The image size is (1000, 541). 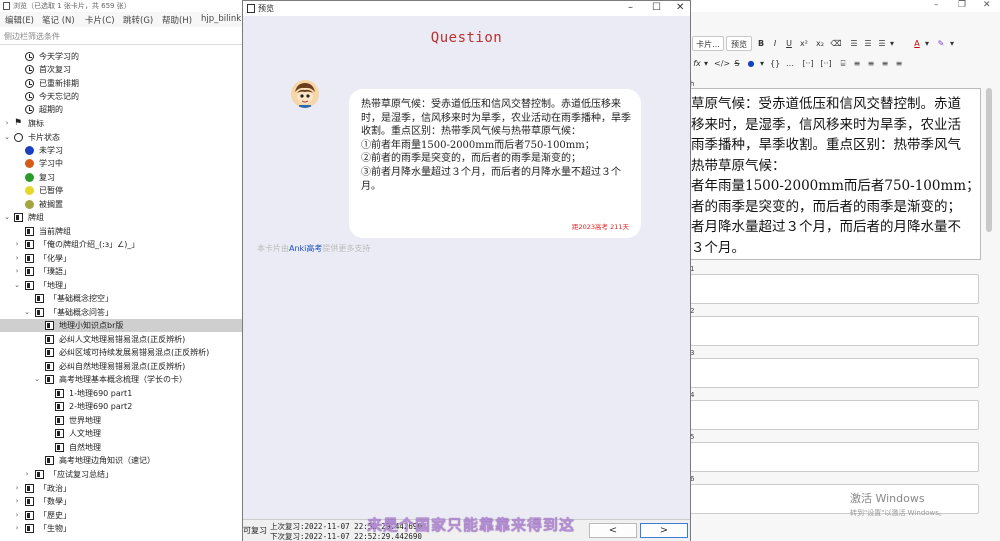 I want to click on tree-item-first-review: 首次复习, so click(x=121, y=69).